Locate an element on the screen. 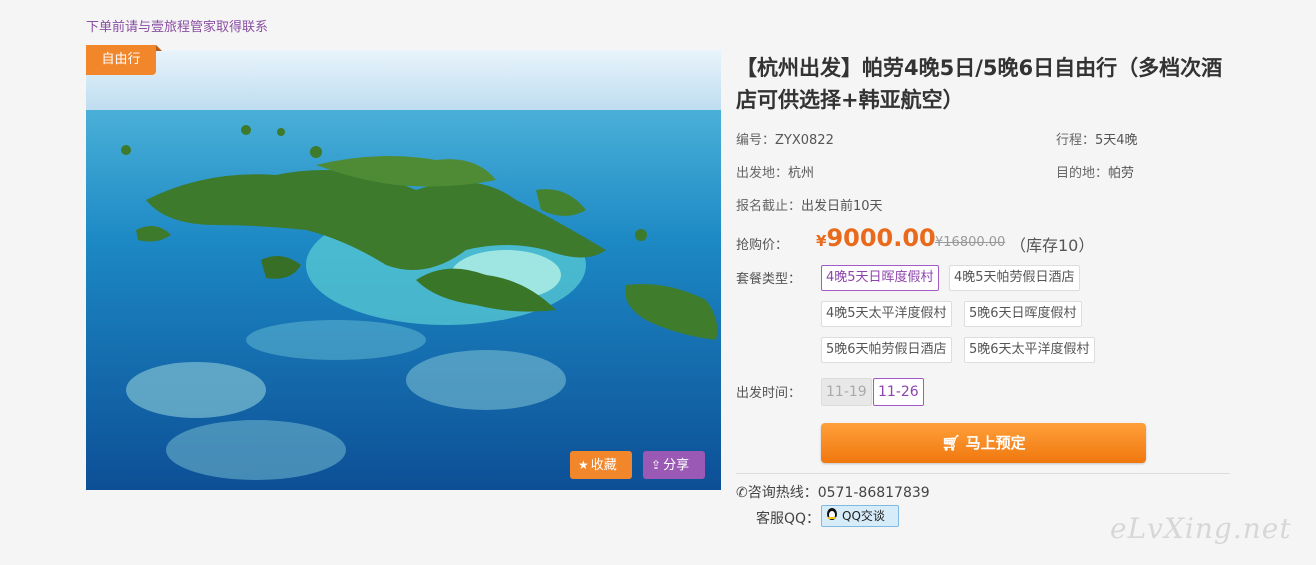 This screenshot has width=1316, height=565. package-option: 4晚5天太平洋度假村 is located at coordinates (886, 314).